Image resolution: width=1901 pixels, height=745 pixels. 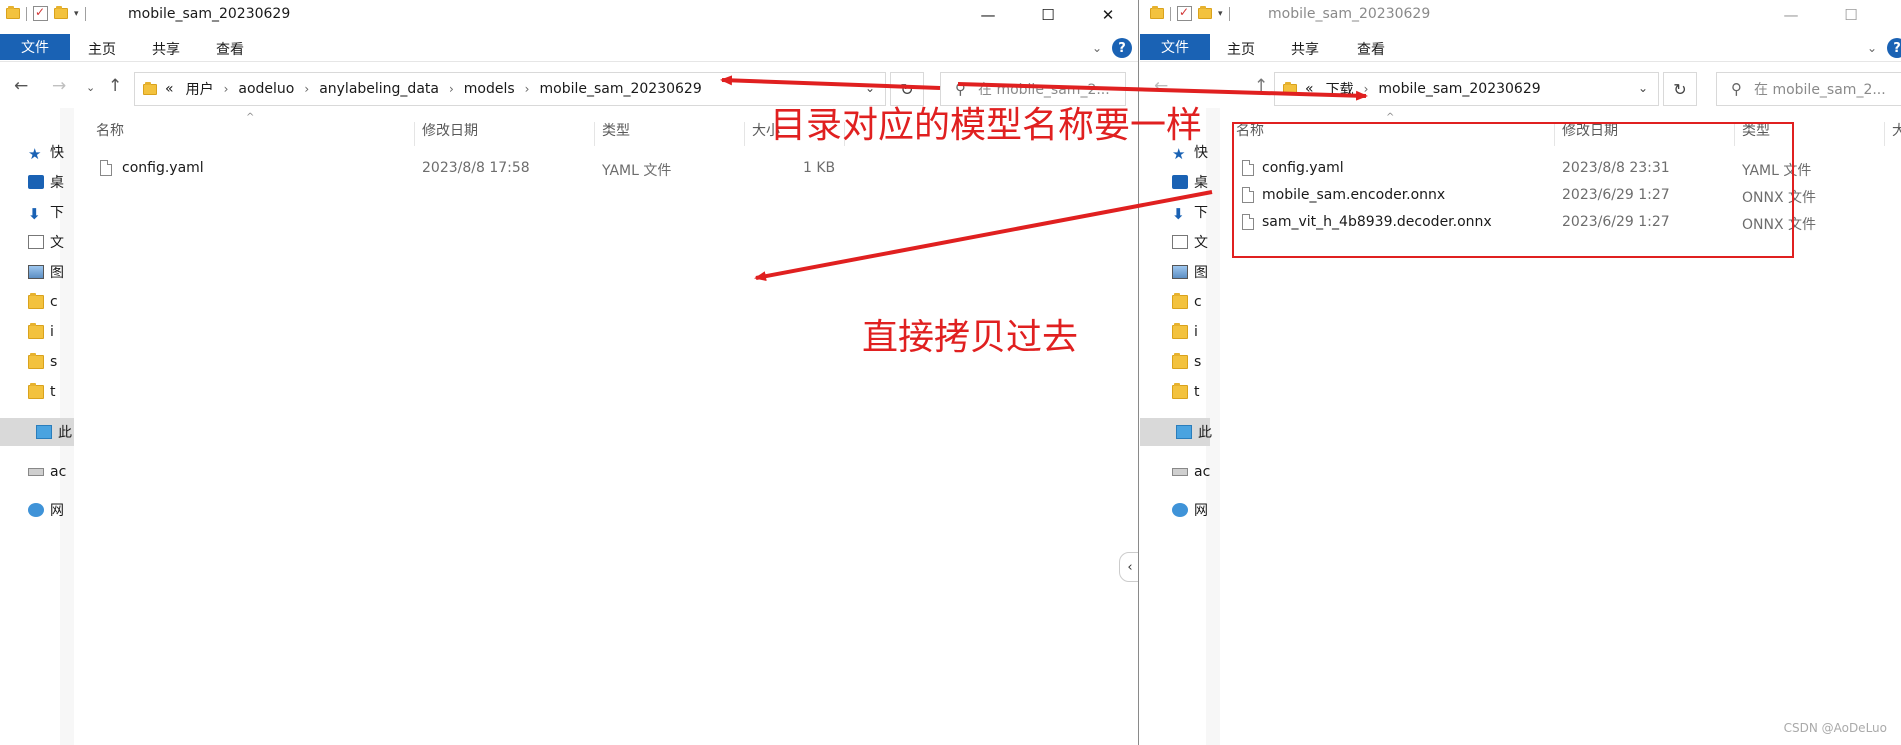 What do you see at coordinates (1520, 15) in the screenshot?
I see `title-bar: ▾ mobile_sam_20230629 — ☐ ✕` at bounding box center [1520, 15].